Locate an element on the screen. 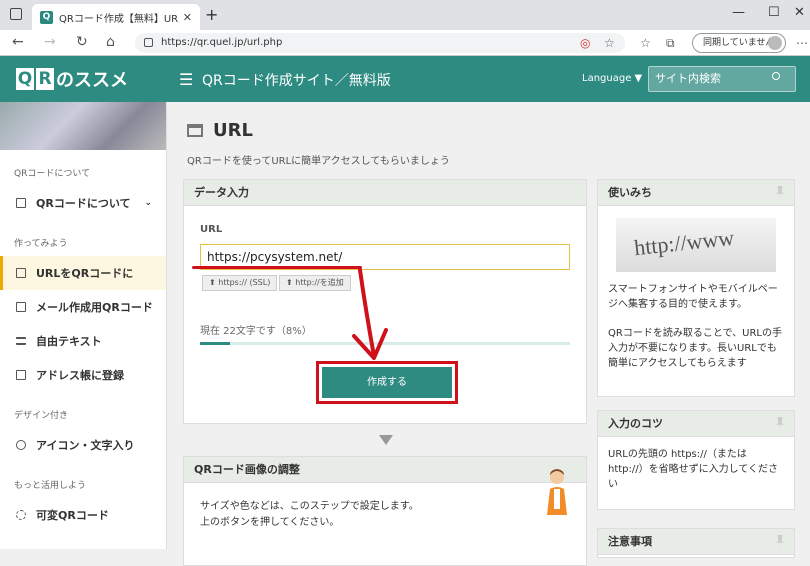  sidebar-banner-image is located at coordinates (83, 126).